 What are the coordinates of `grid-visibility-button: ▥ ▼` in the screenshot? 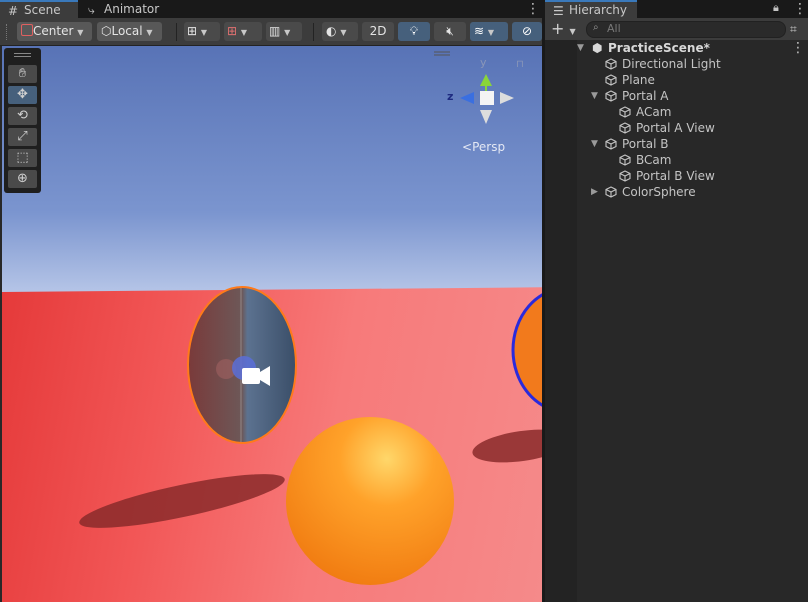 It's located at (284, 31).